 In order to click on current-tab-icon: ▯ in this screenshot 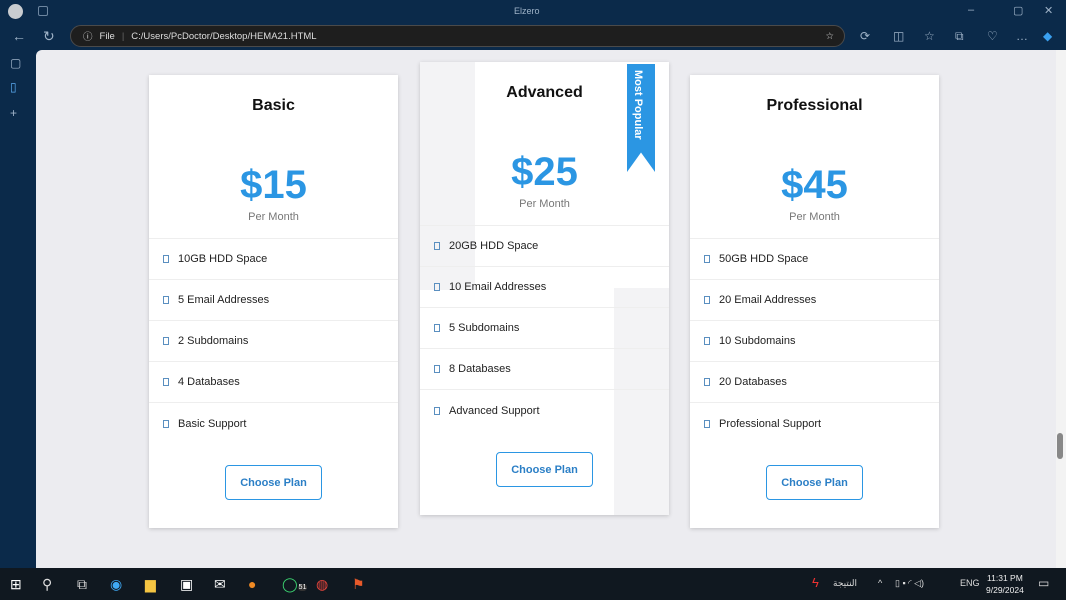, I will do `click(13, 87)`.